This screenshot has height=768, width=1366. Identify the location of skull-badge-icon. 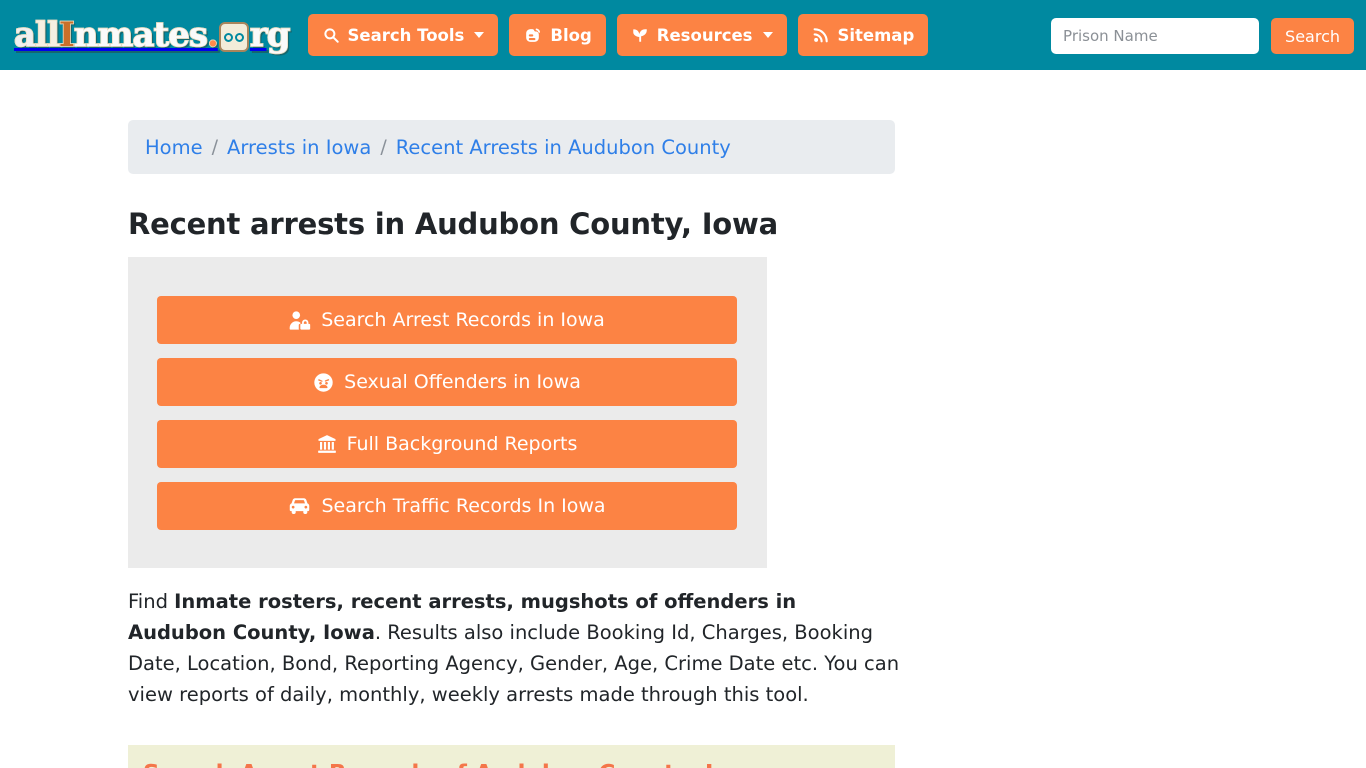
(233, 37).